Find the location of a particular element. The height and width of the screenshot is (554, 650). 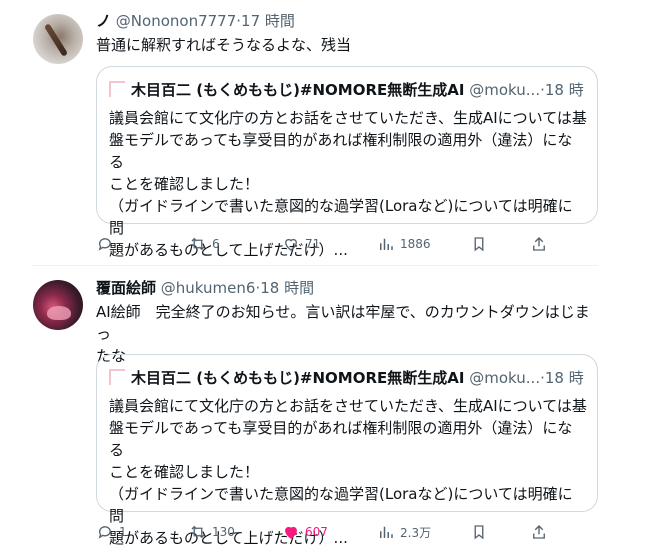

tweet-header: 覆面絵師 @hukumen6·18 時間 is located at coordinates (205, 287).